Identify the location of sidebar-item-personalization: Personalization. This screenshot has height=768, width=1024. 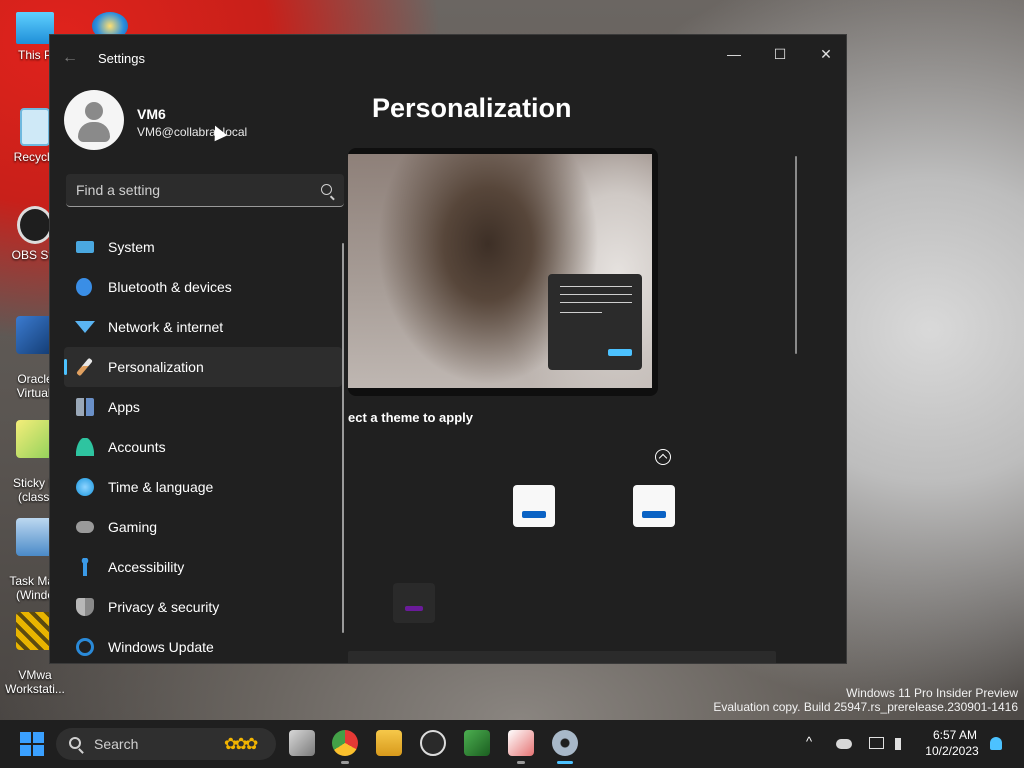
(203, 367).